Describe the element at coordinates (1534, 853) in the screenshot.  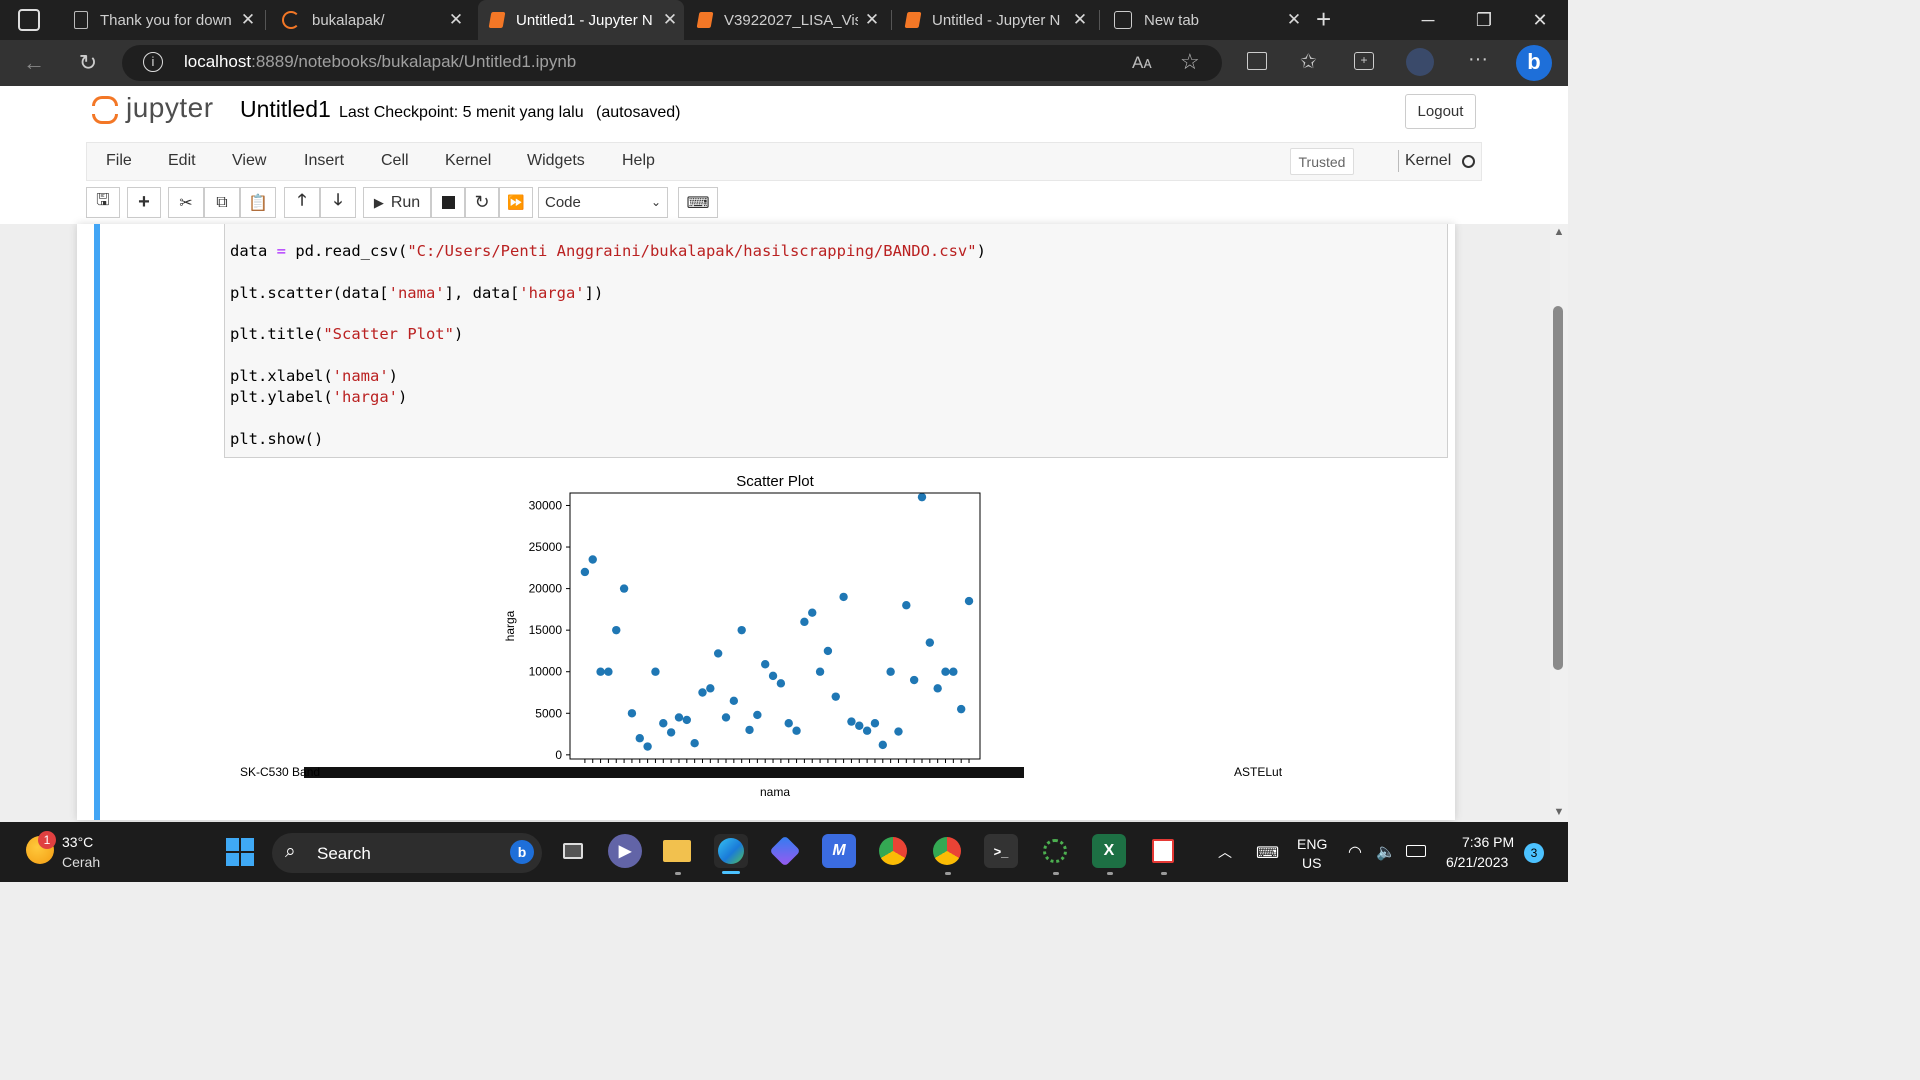
I see `notification-count: 3` at that location.